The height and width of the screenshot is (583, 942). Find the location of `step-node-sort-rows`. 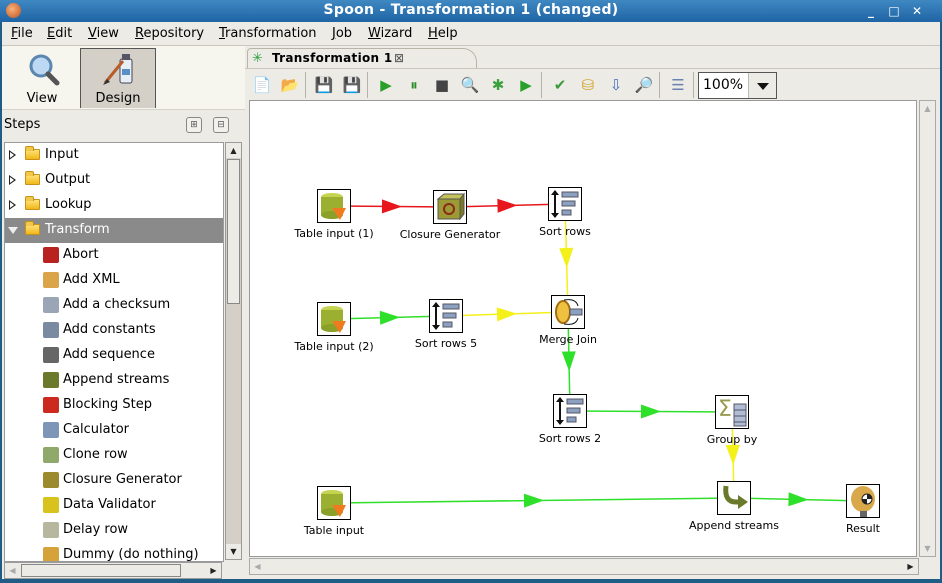

step-node-sort-rows is located at coordinates (565, 204).